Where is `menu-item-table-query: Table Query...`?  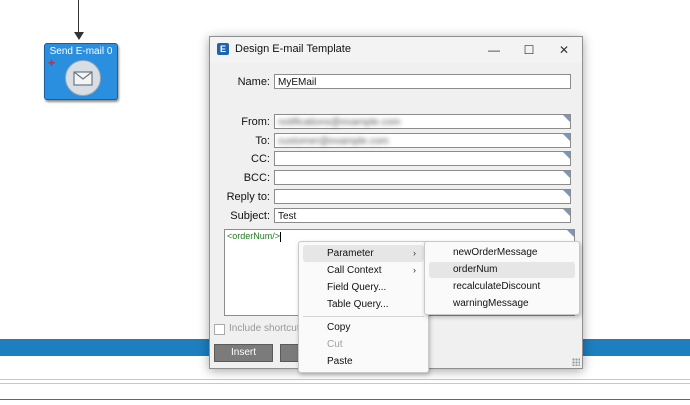 menu-item-table-query: Table Query... is located at coordinates (363, 304).